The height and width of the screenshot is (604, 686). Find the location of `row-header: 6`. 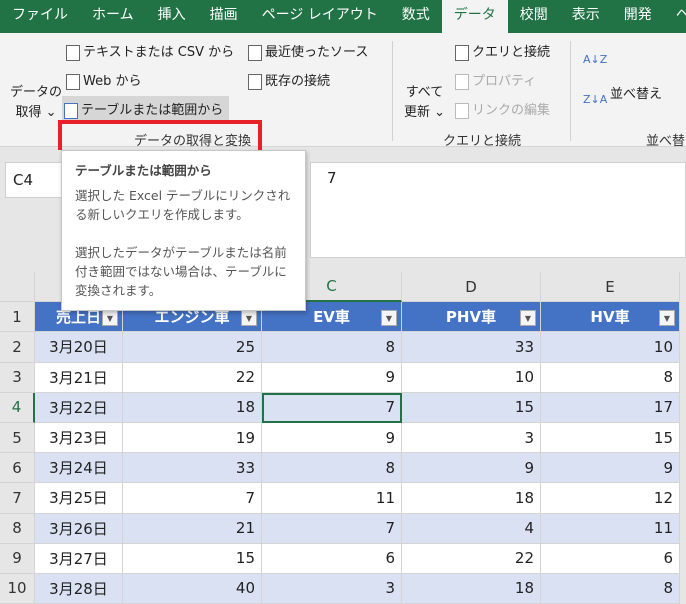

row-header: 6 is located at coordinates (17, 468).